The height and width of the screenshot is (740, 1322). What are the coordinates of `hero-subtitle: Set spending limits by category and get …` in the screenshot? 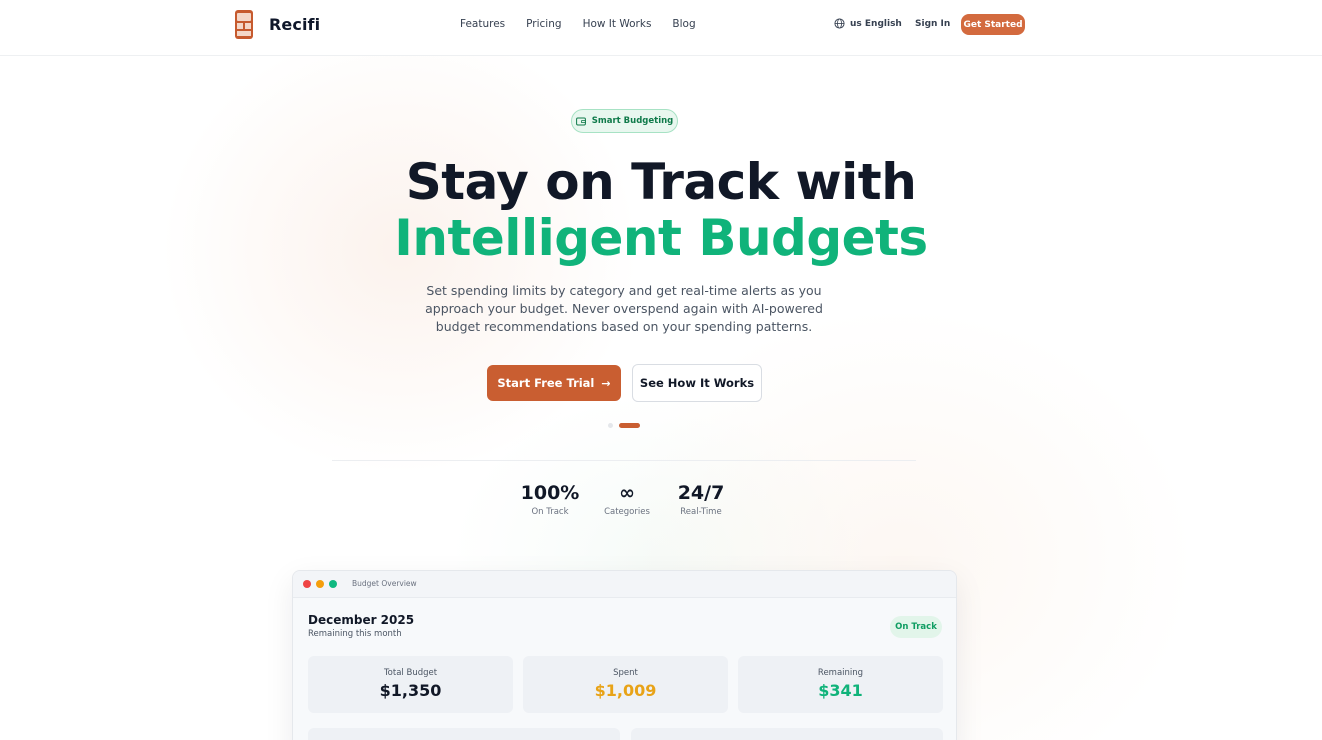 It's located at (624, 308).